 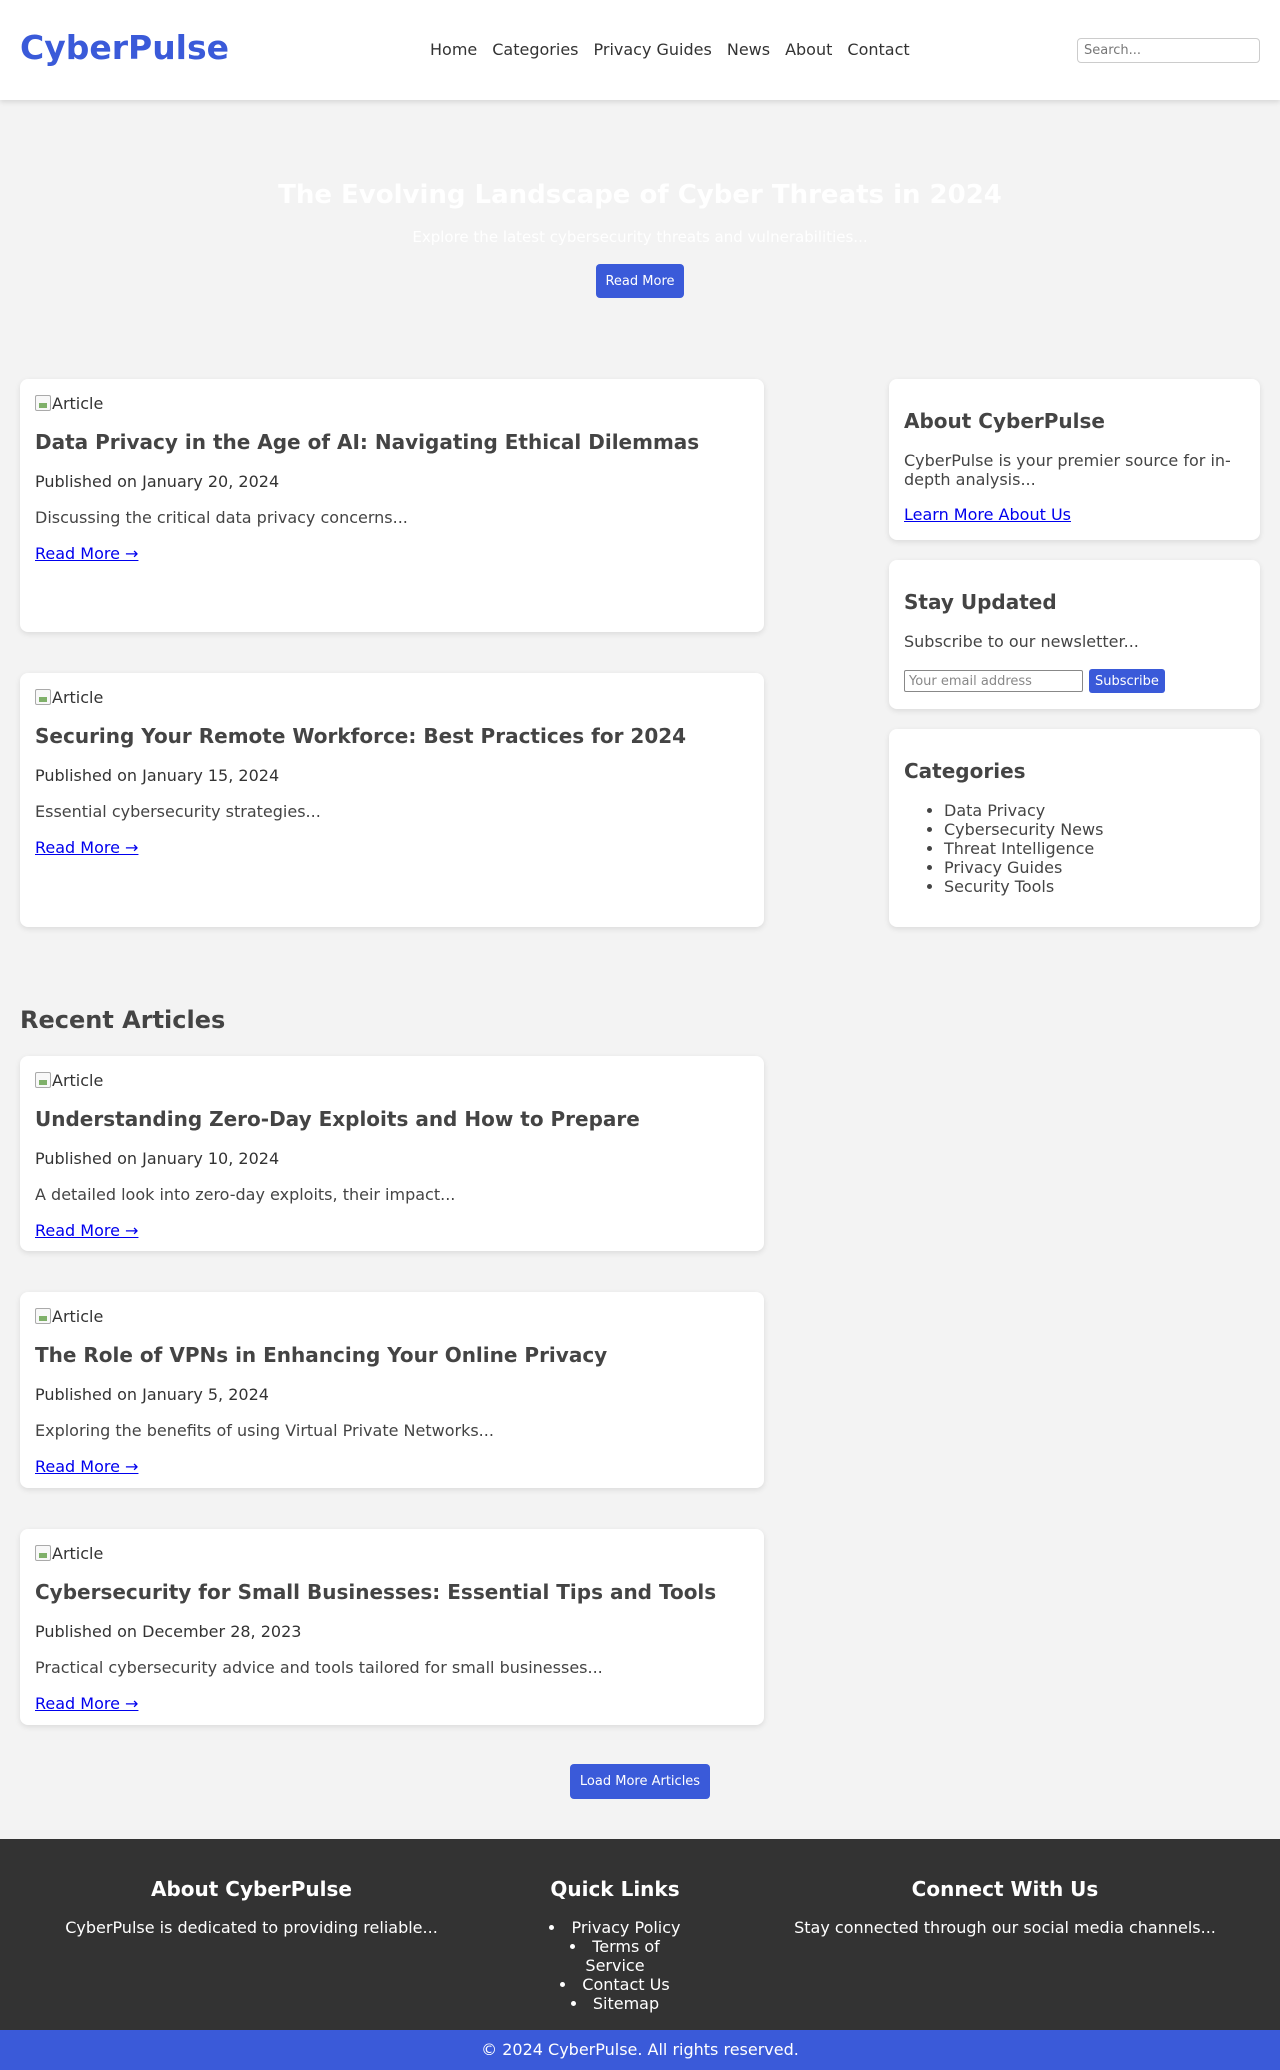 I want to click on article-date: Published on December 28, 2023, so click(x=168, y=1631).